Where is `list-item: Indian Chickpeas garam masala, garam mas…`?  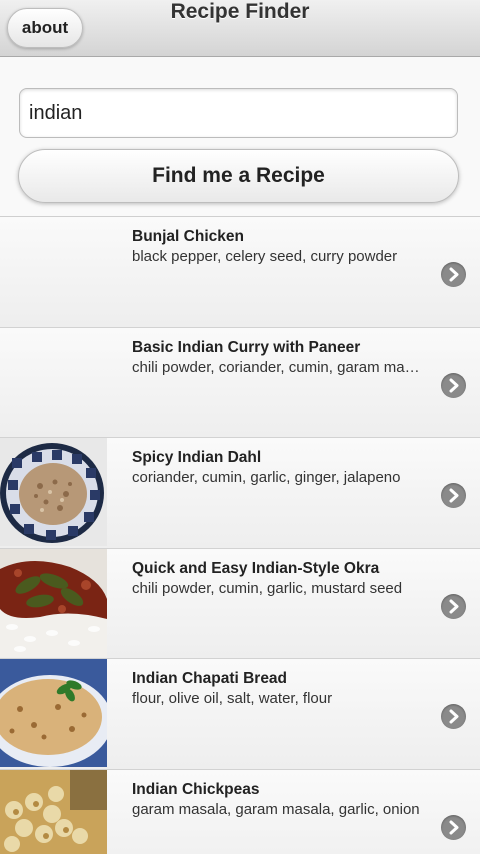
list-item: Indian Chickpeas garam masala, garam mas… is located at coordinates (240, 811).